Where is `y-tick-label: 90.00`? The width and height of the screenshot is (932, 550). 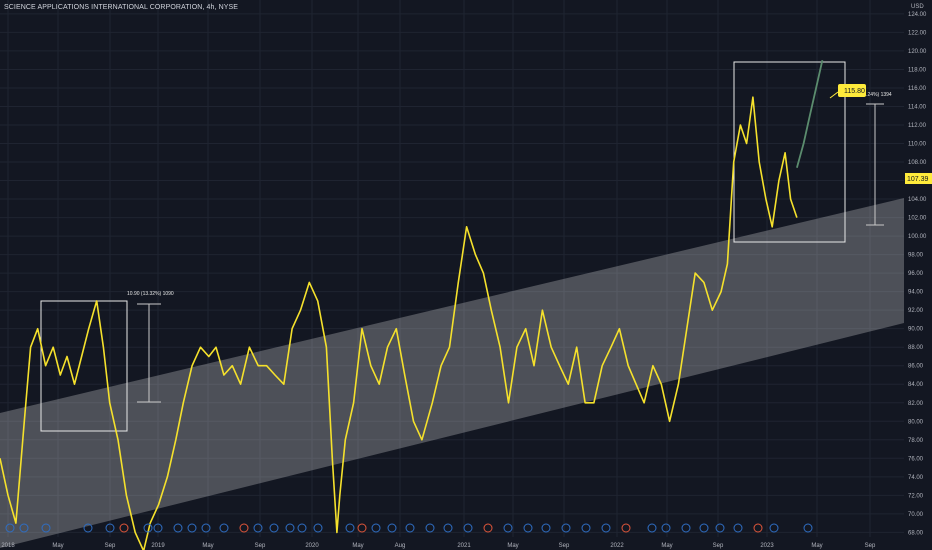
y-tick-label: 90.00 is located at coordinates (916, 330).